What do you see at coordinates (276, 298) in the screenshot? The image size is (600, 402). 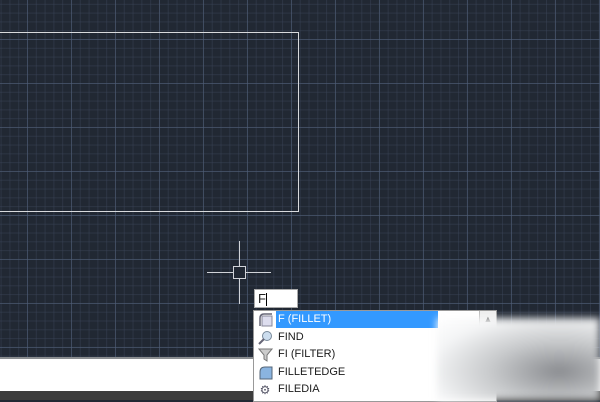 I see `dynamic-input-field: F` at bounding box center [276, 298].